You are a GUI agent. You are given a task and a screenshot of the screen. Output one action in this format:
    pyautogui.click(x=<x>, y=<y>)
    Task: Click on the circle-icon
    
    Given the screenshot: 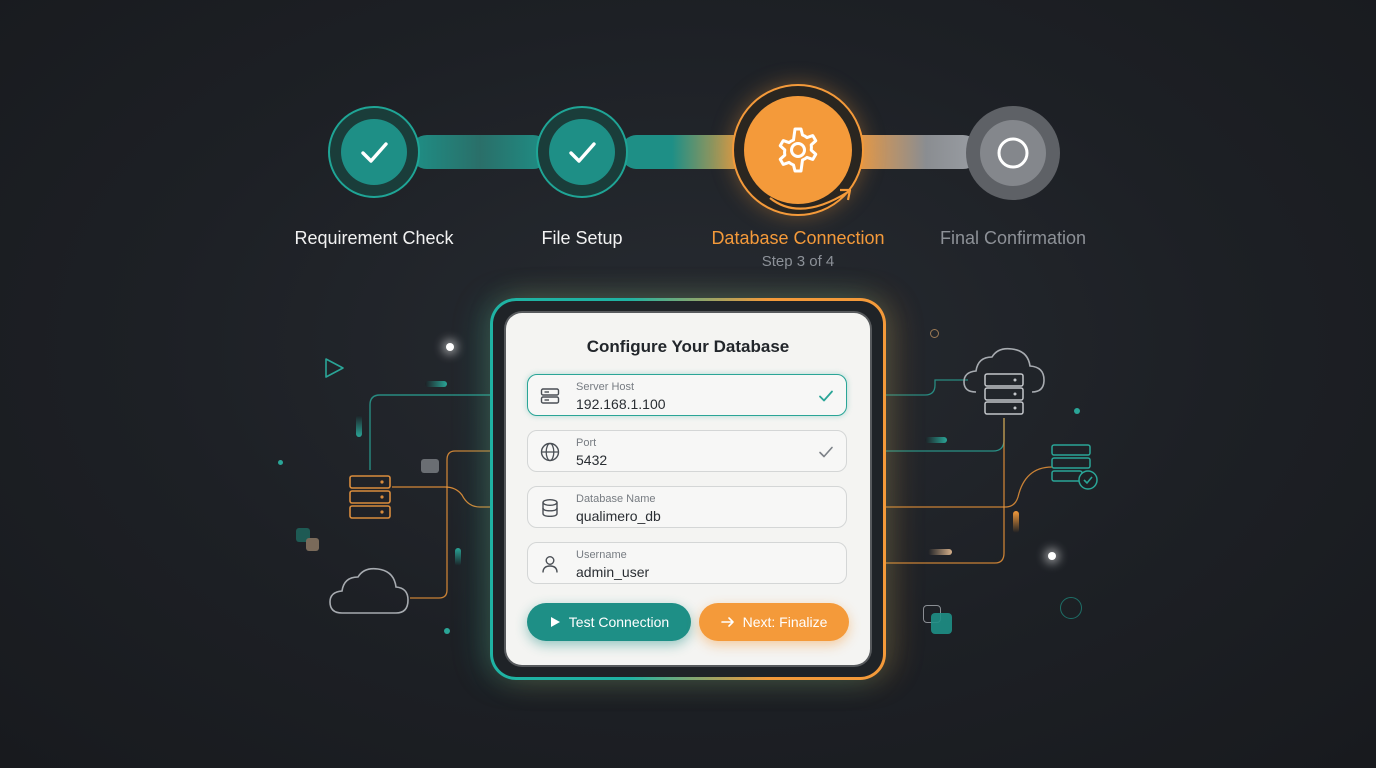 What is the action you would take?
    pyautogui.click(x=1013, y=153)
    